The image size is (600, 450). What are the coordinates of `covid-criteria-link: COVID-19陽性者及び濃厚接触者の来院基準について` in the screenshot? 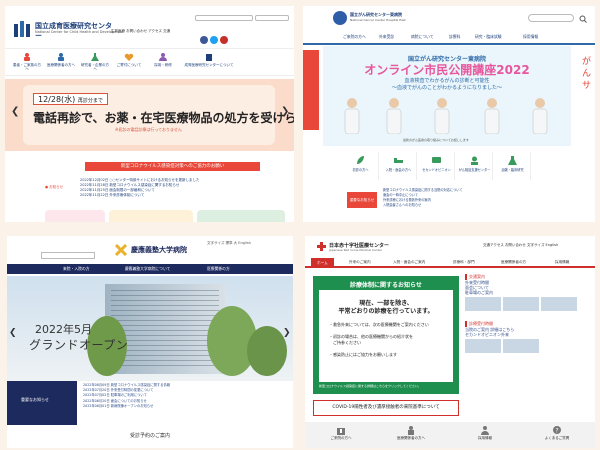 It's located at (386, 408).